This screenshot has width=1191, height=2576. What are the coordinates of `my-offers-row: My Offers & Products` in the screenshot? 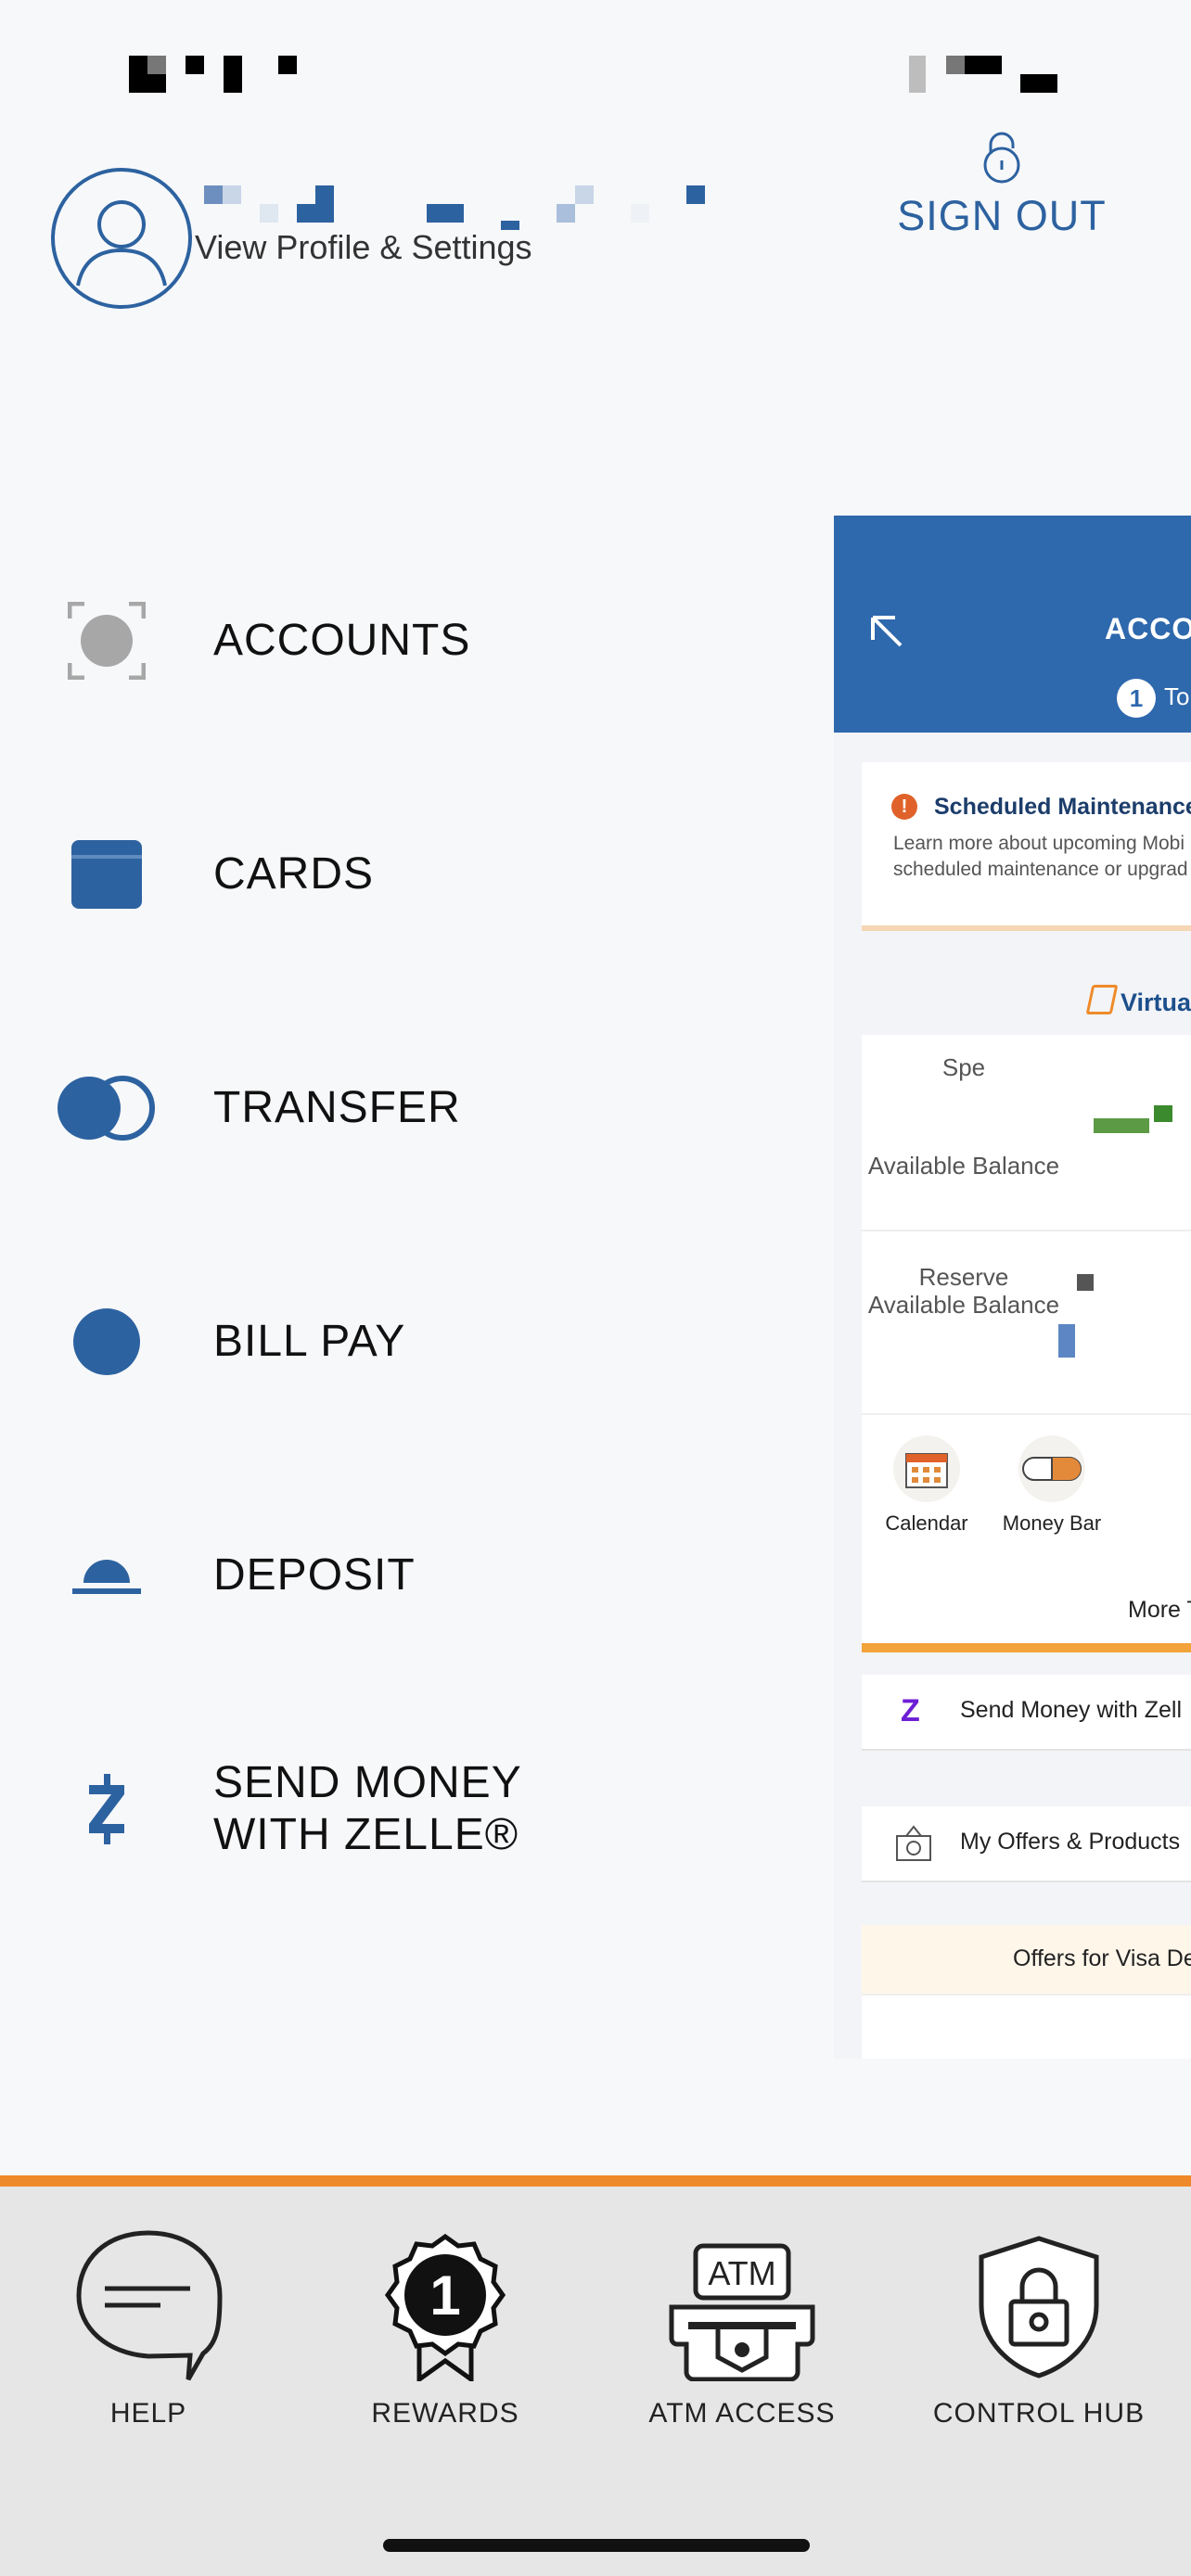 It's located at (1026, 1844).